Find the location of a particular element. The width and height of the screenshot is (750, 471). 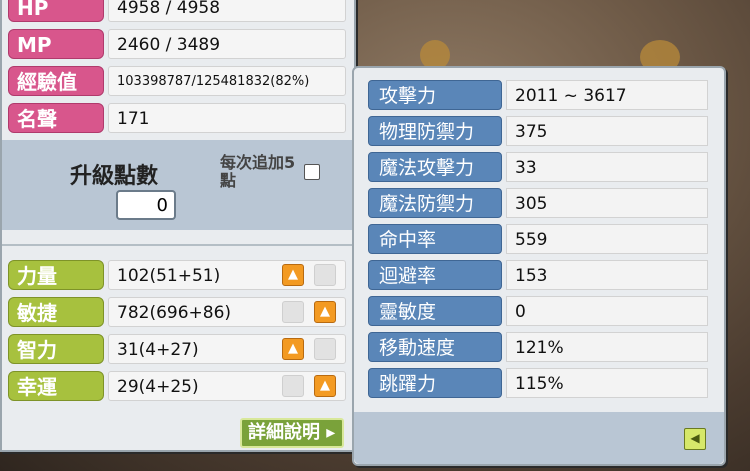

detail-button: 詳細說明 ▸ is located at coordinates (292, 433).